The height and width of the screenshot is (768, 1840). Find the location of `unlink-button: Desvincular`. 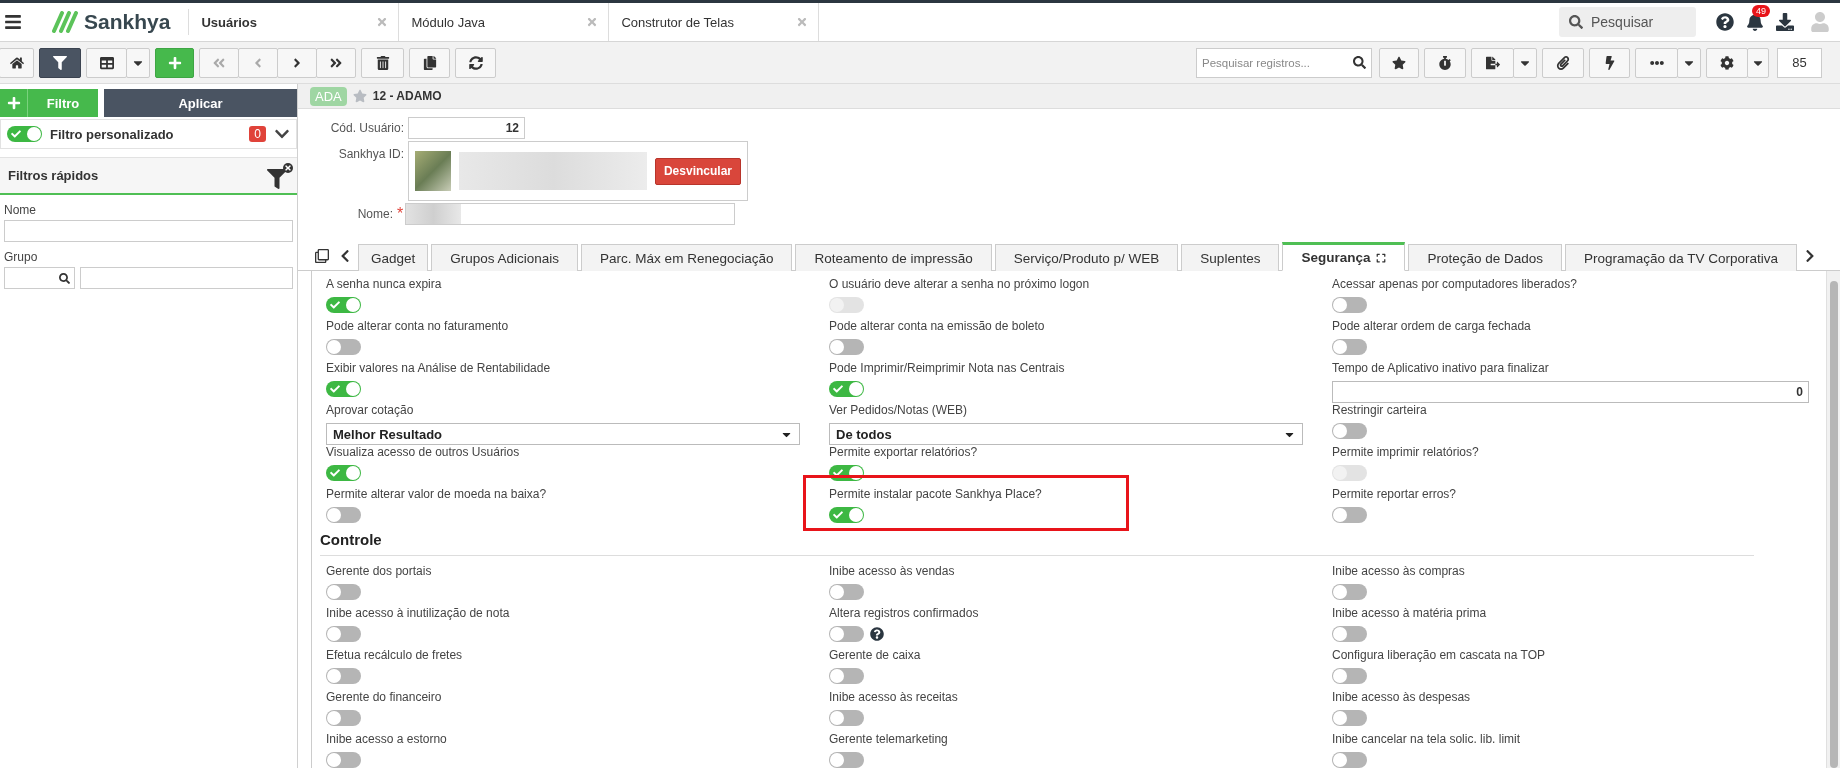

unlink-button: Desvincular is located at coordinates (697, 171).